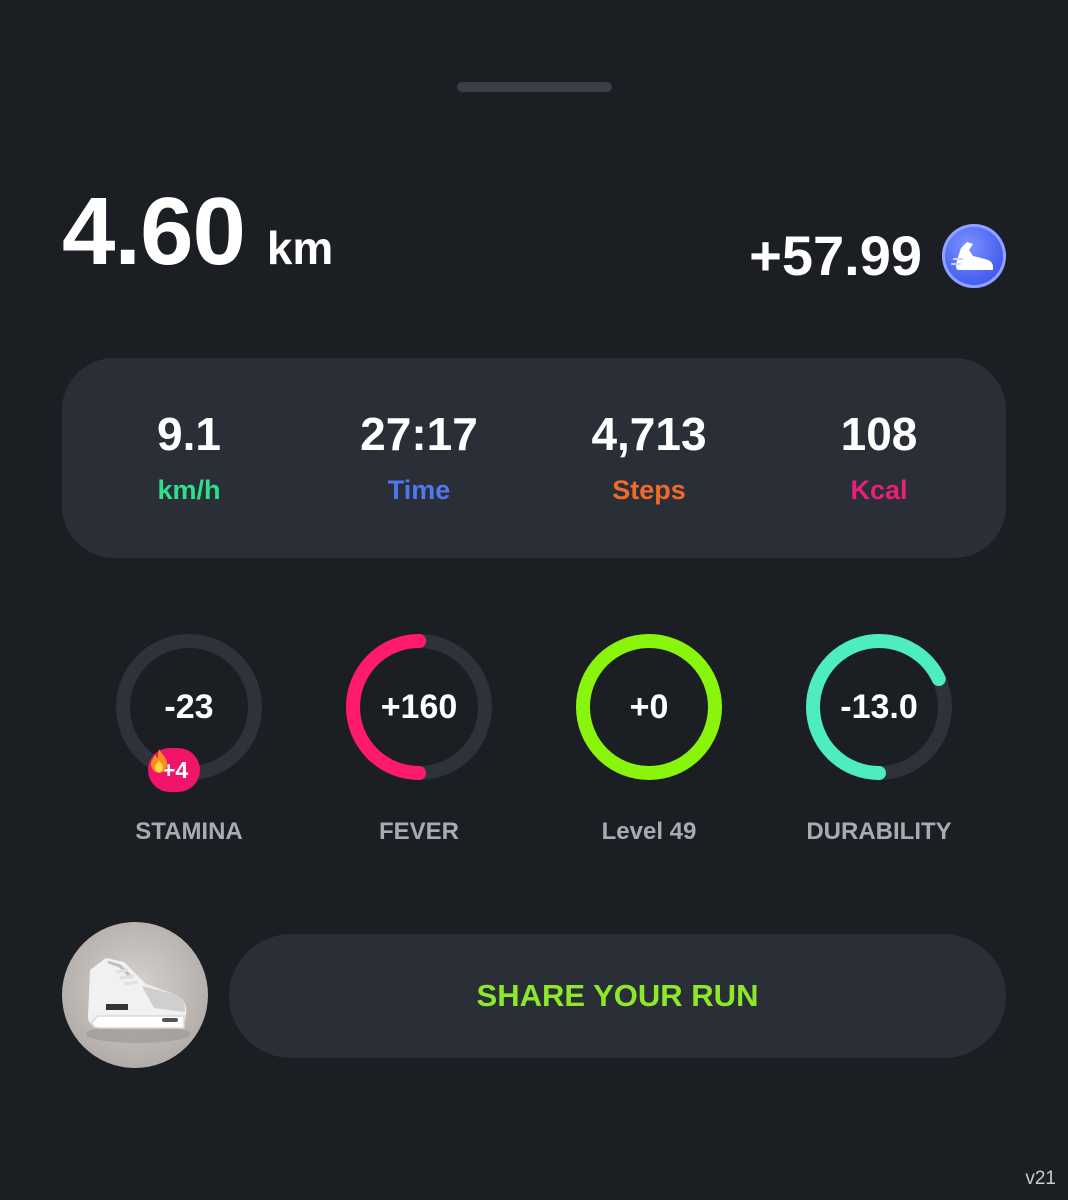 The image size is (1068, 1200). I want to click on gauge-value: +160, so click(419, 706).